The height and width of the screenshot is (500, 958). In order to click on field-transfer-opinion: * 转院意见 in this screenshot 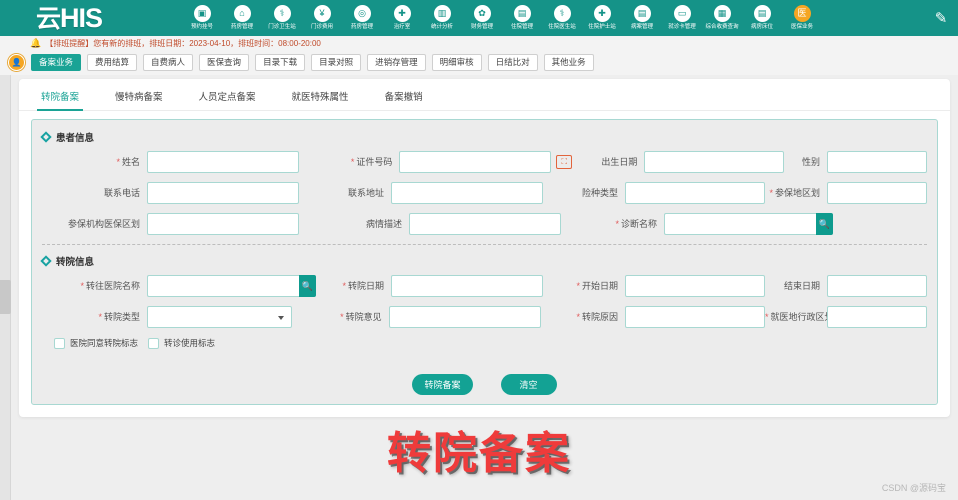, I will do `click(438, 317)`.